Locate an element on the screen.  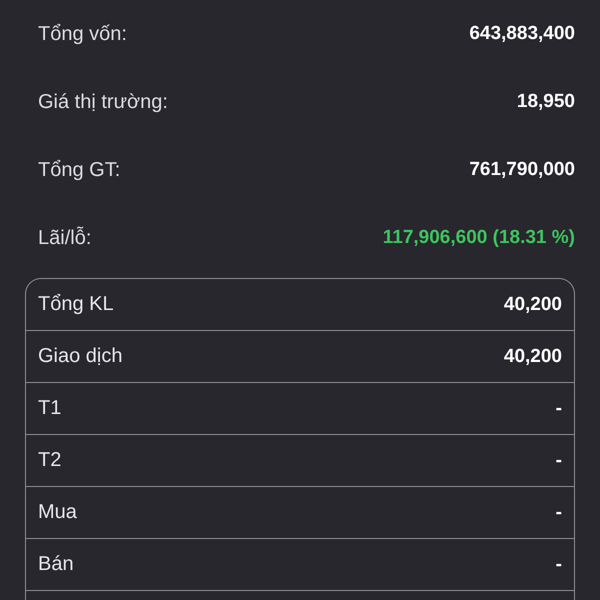
field-value: 117,906,600 (18.31 %) is located at coordinates (478, 238).